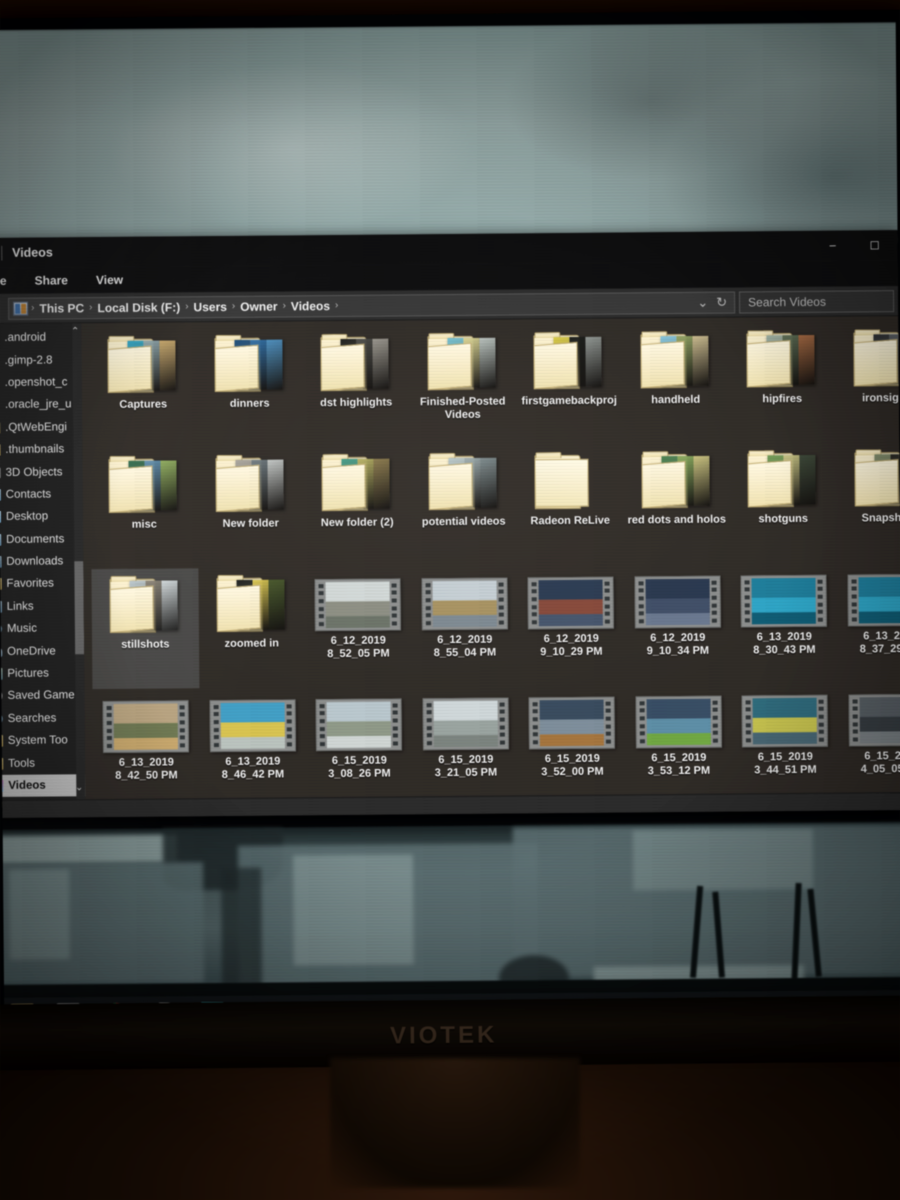 Image resolution: width=900 pixels, height=1200 pixels. Describe the element at coordinates (1, 651) in the screenshot. I see `onedrive-icon` at that location.